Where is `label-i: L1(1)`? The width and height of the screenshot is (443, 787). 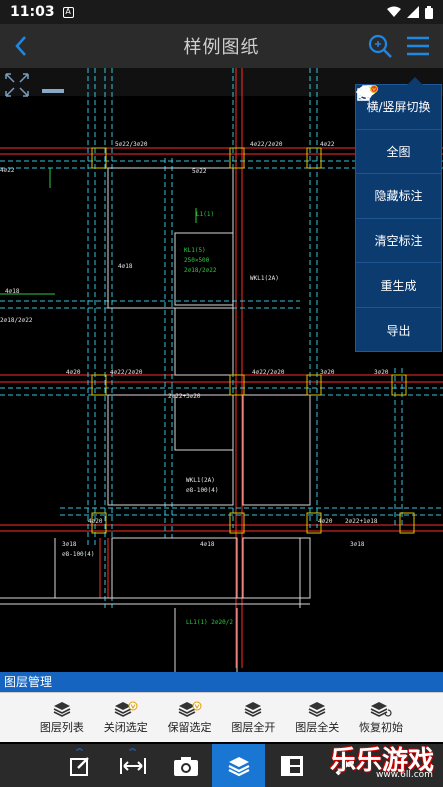 label-i: L1(1) is located at coordinates (205, 214).